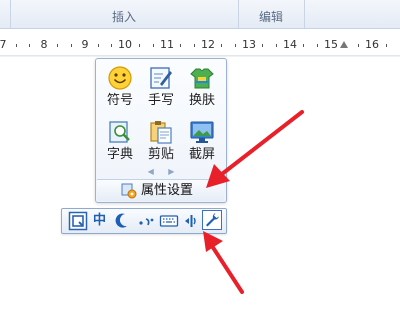 The height and width of the screenshot is (330, 400). I want to click on ruler-number: 9, so click(85, 44).